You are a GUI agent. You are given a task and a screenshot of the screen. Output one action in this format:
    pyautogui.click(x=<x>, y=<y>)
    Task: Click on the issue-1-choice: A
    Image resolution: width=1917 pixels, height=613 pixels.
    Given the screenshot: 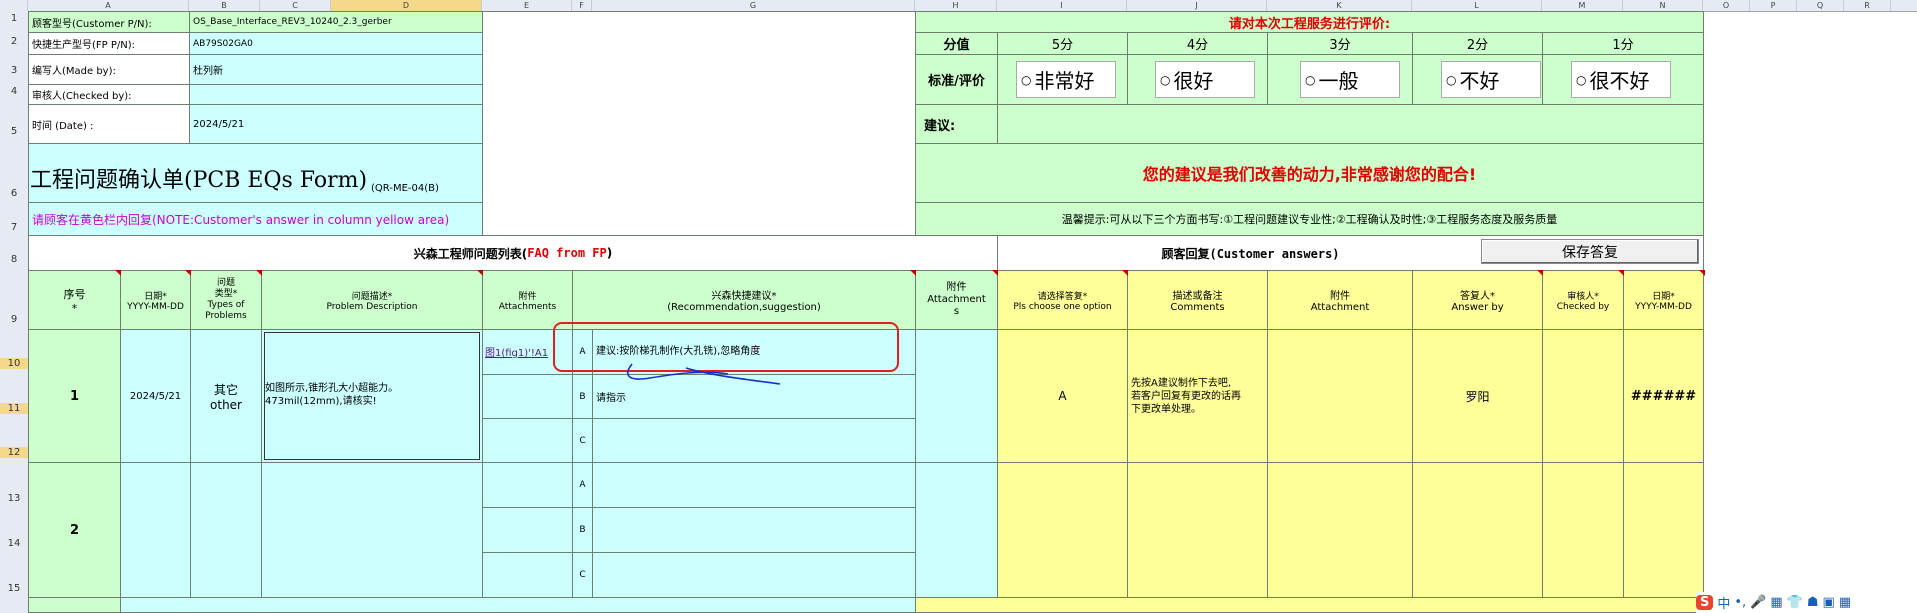 What is the action you would take?
    pyautogui.click(x=1062, y=396)
    